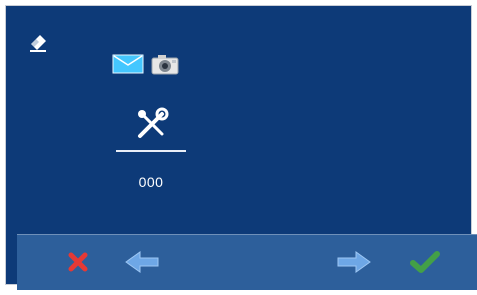 This screenshot has width=477, height=295. What do you see at coordinates (128, 66) in the screenshot?
I see `mail-icon` at bounding box center [128, 66].